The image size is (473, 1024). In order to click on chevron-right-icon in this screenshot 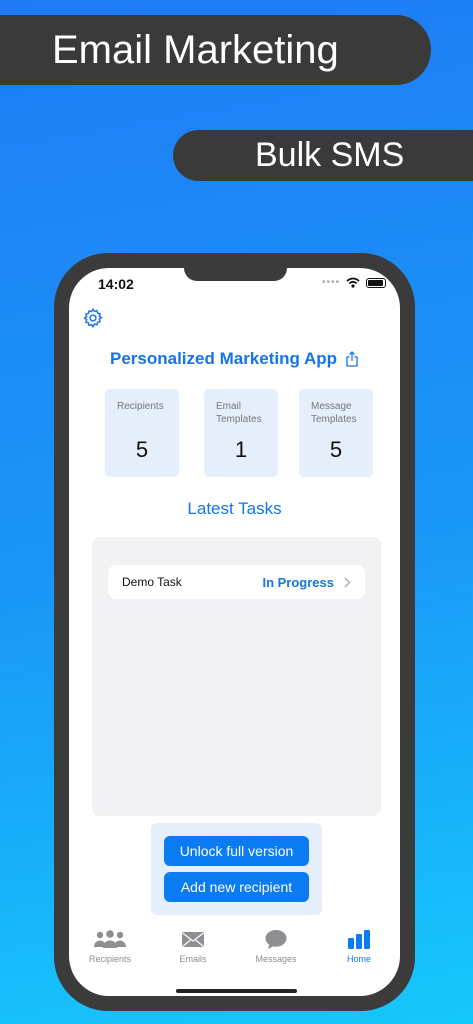, I will do `click(347, 582)`.